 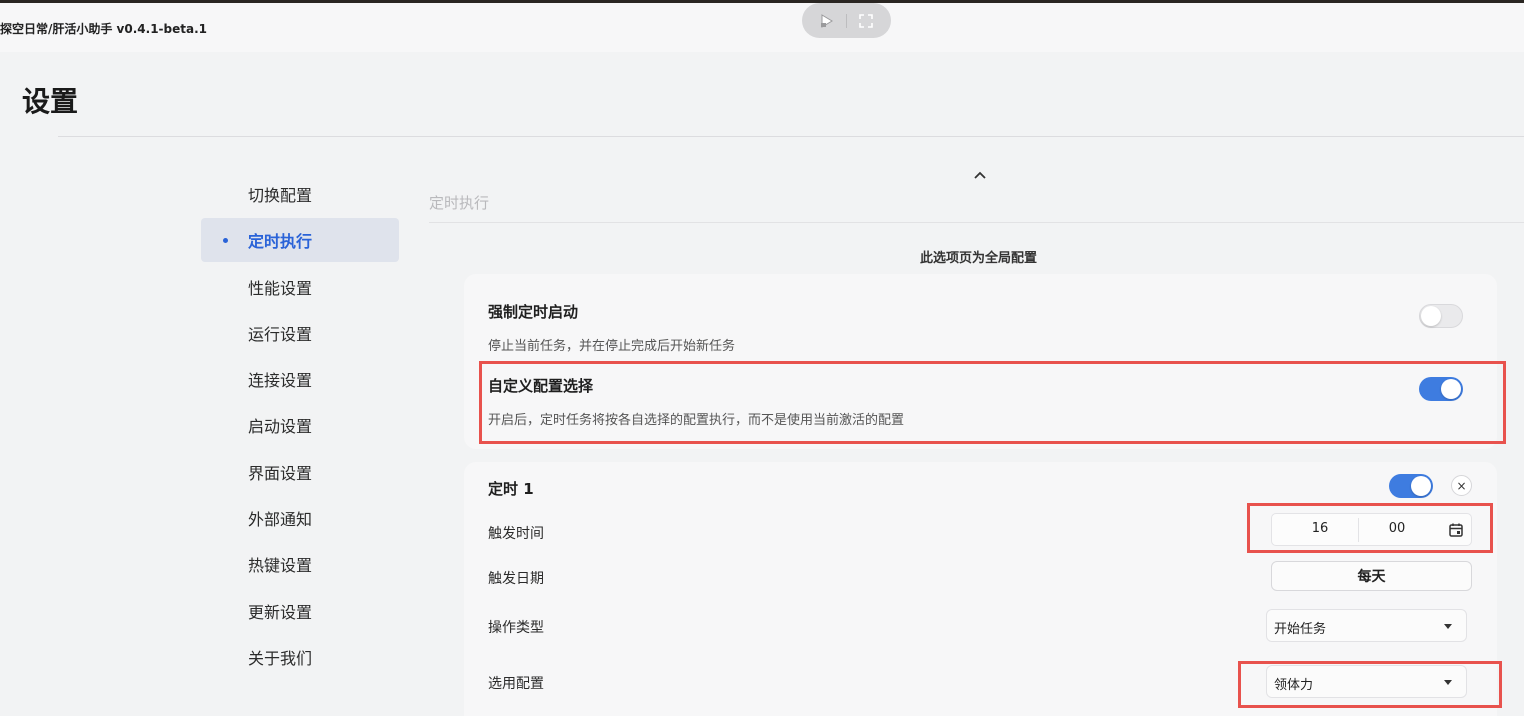 What do you see at coordinates (300, 194) in the screenshot?
I see `sidebar-item-switch-config: 切换配置` at bounding box center [300, 194].